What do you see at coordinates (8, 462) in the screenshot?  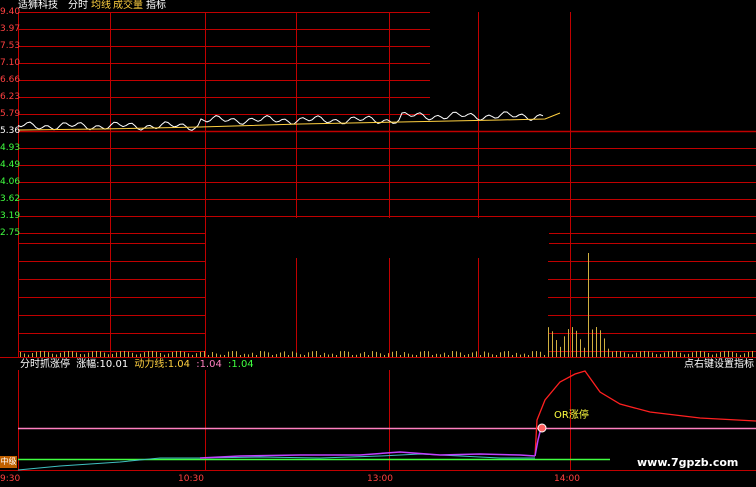 I see `level-badge: 中级` at bounding box center [8, 462].